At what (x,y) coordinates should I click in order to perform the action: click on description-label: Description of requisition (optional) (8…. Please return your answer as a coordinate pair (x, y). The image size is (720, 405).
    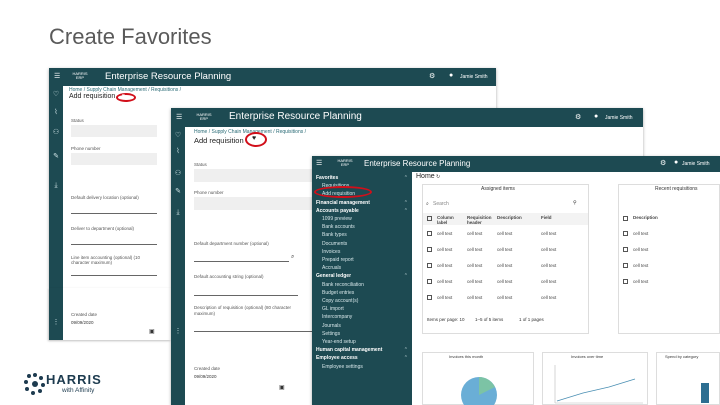
    Looking at the image, I should click on (243, 310).